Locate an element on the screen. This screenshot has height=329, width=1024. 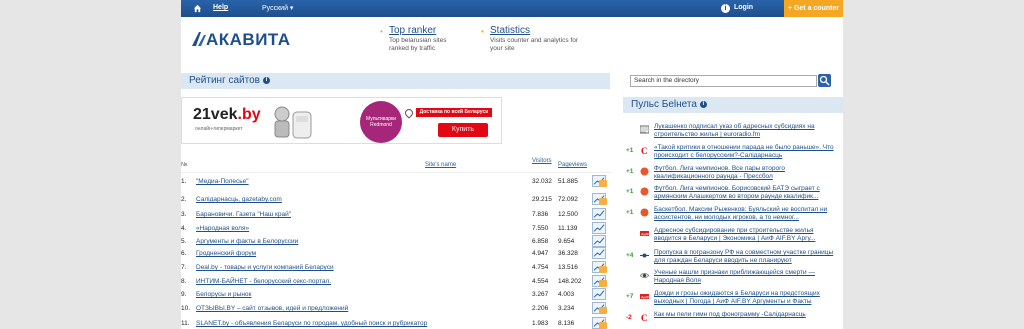
ball-icon is located at coordinates (644, 212).